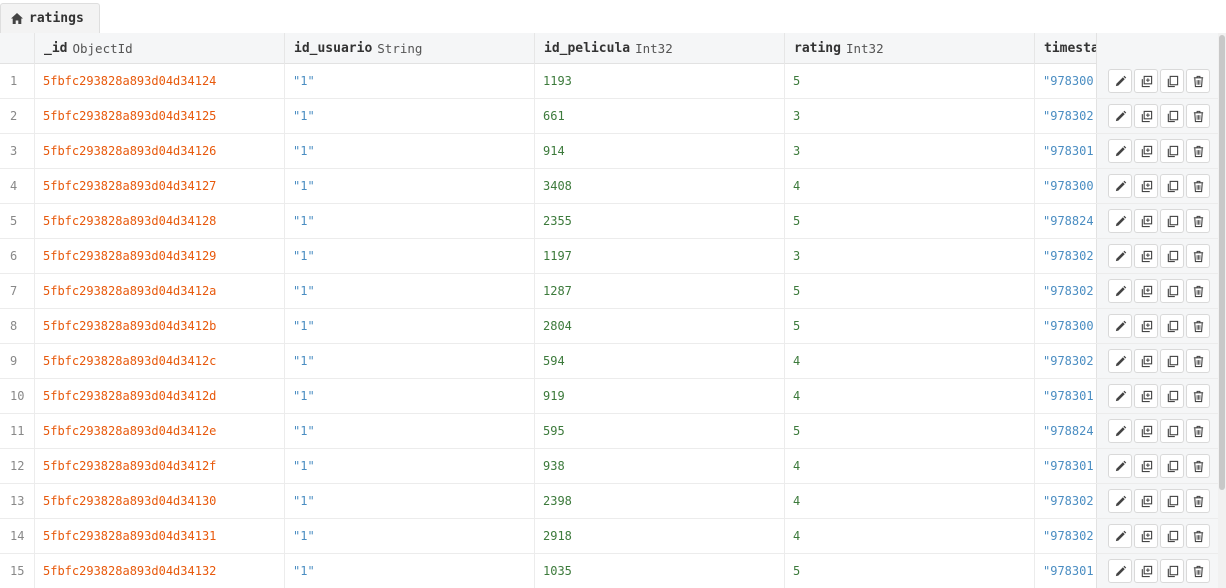  I want to click on table-row: 2 5fbfc293828a893d04d34125 "1" 661 3 "978302, so click(613, 116).